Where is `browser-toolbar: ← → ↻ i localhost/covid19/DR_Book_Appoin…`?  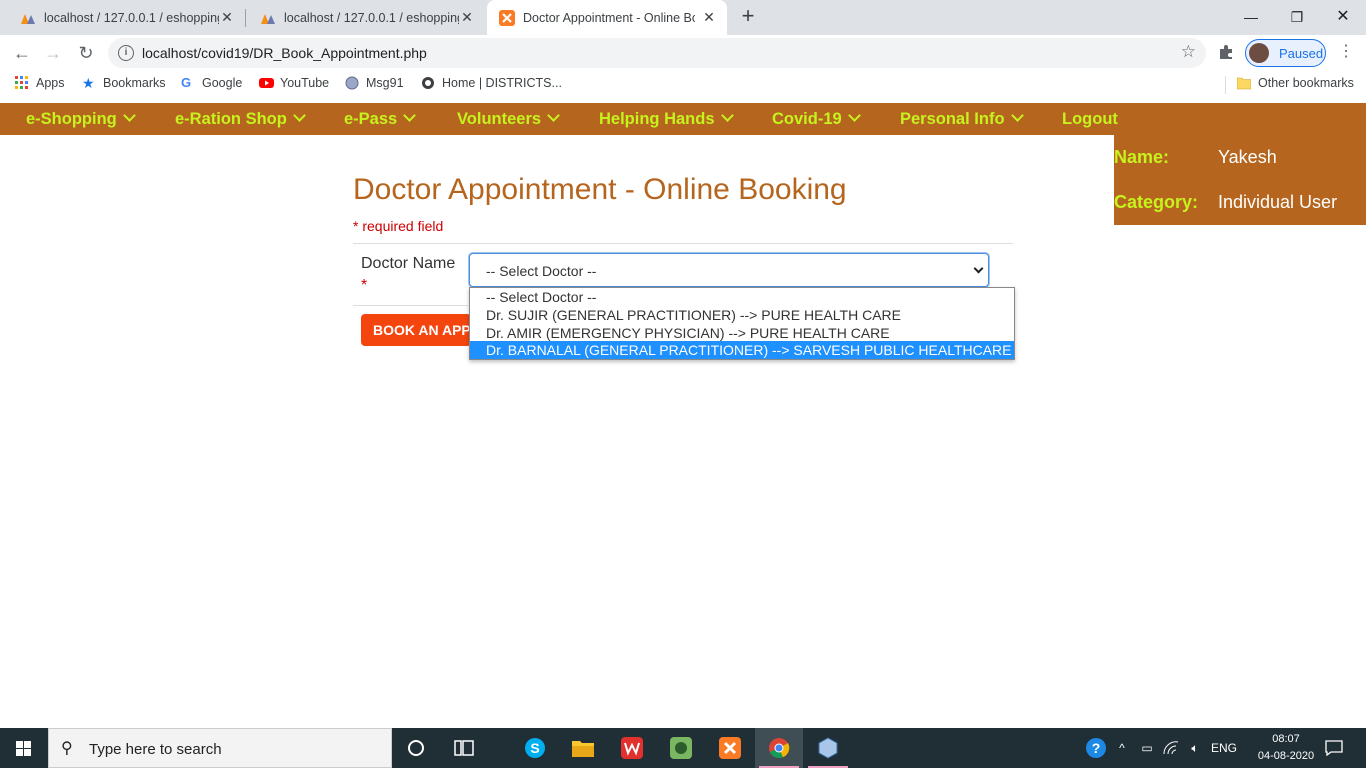 browser-toolbar: ← → ↻ i localhost/covid19/DR_Book_Appoin… is located at coordinates (683, 53).